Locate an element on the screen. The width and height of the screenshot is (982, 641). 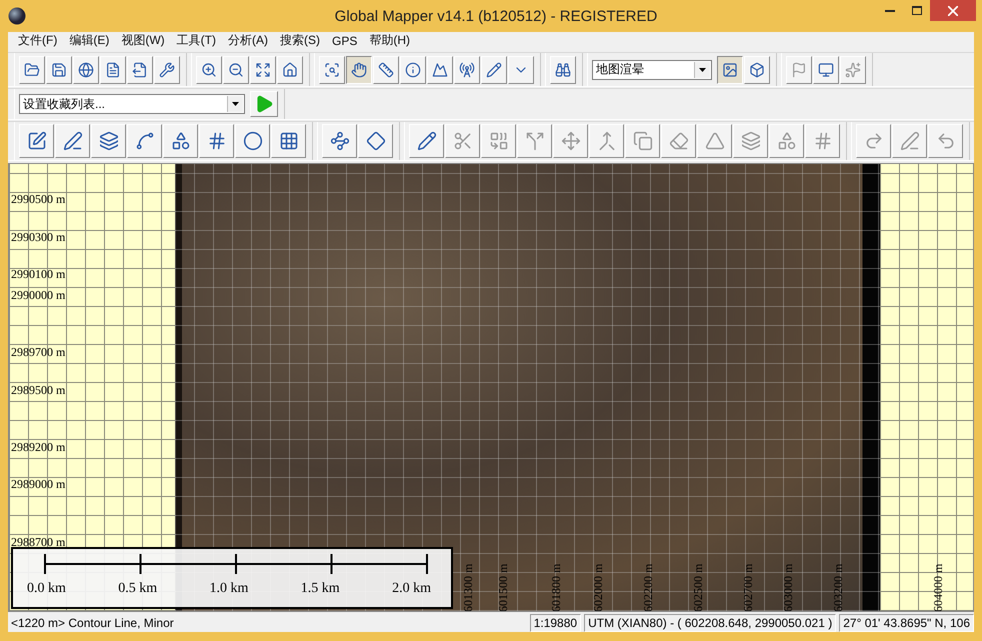
northing-label: 2989200 m is located at coordinates (38, 447).